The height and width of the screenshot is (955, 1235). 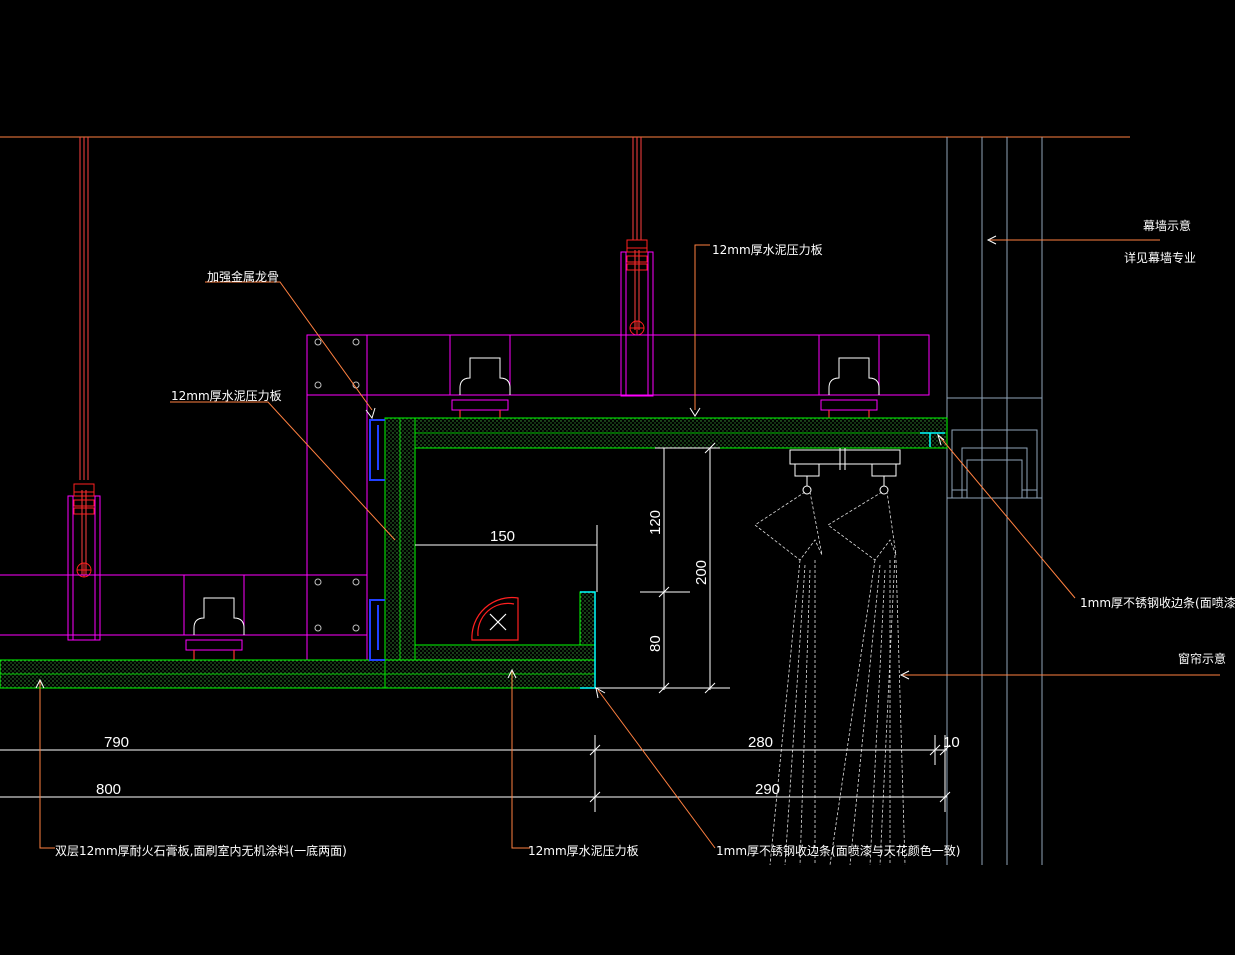 I want to click on main-keel-lower, so click(x=153, y=605).